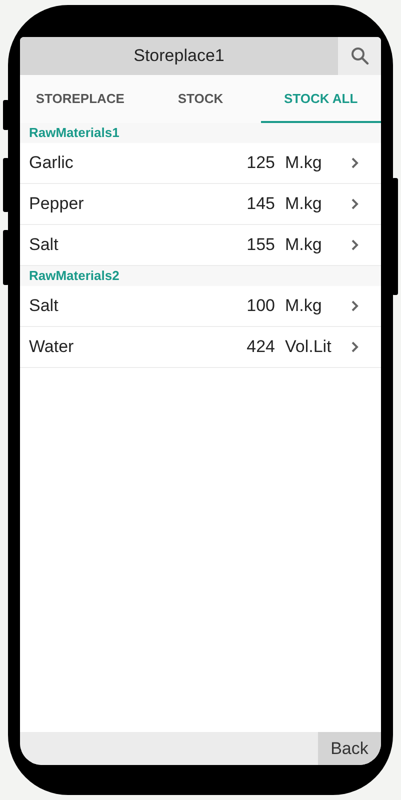 The height and width of the screenshot is (800, 401). I want to click on search-button, so click(359, 56).